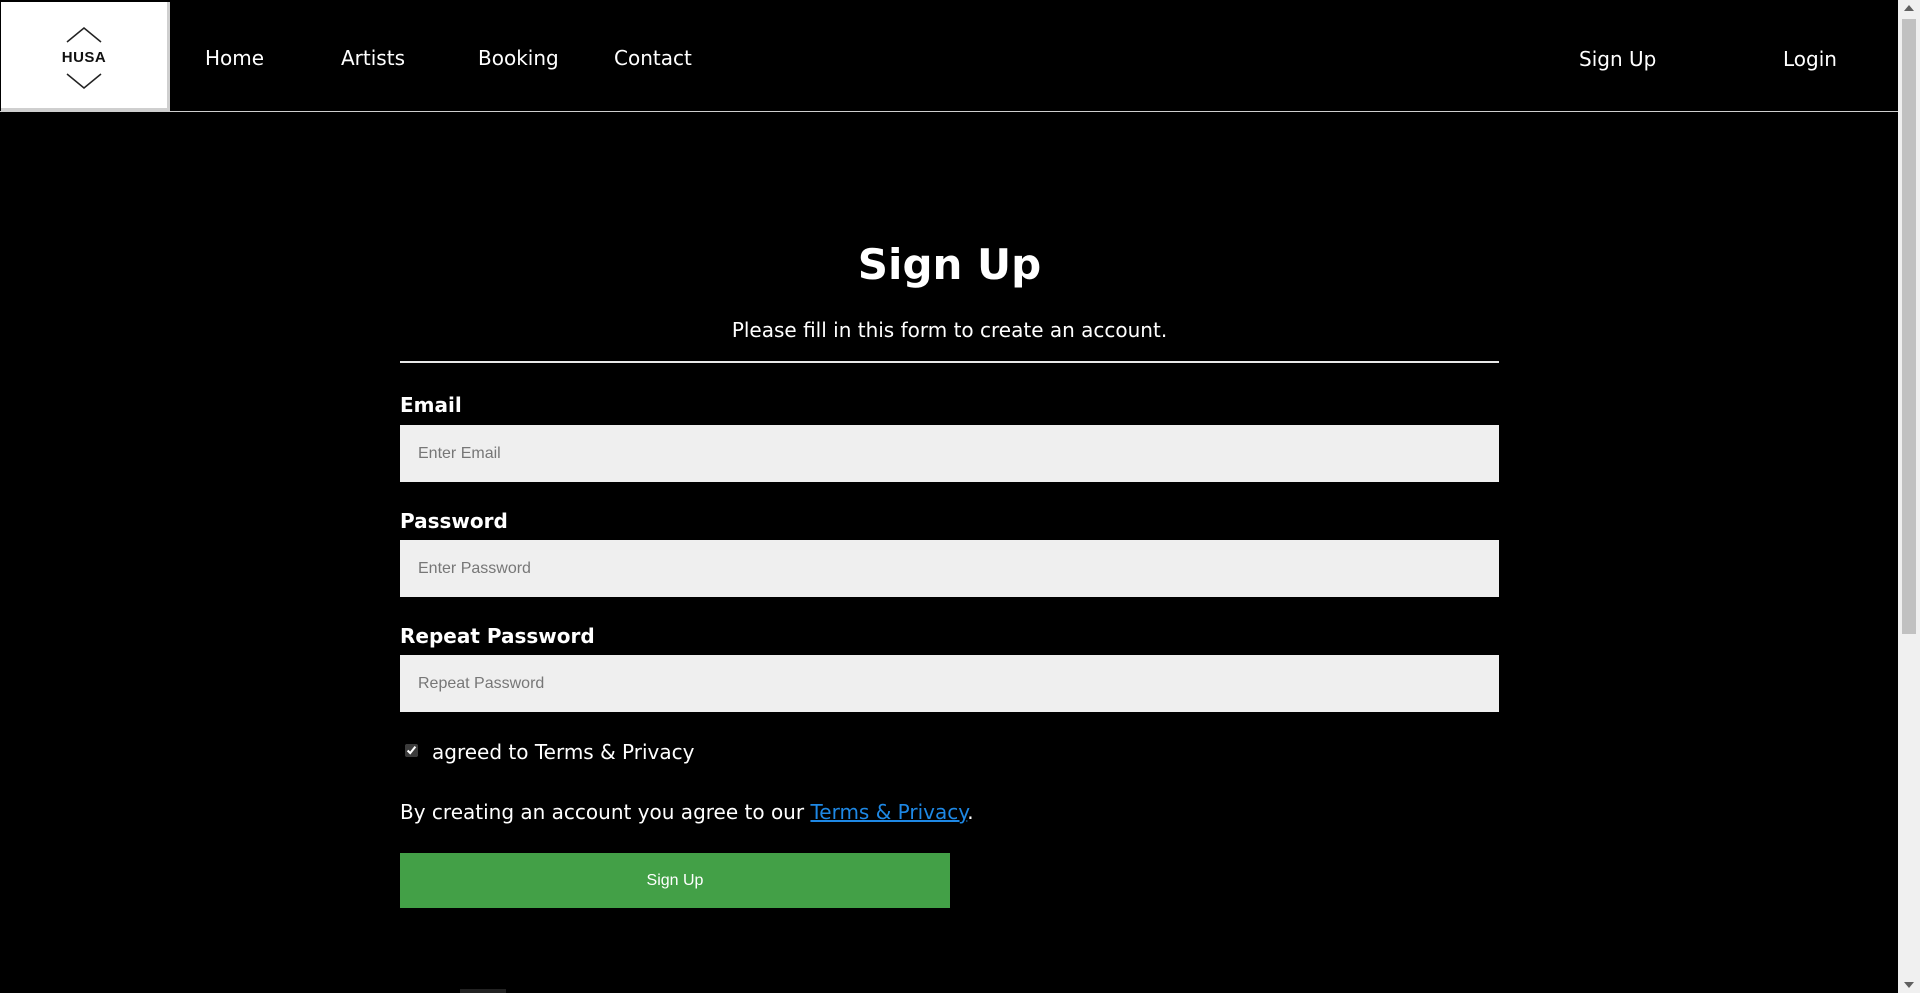 Image resolution: width=1920 pixels, height=993 pixels. What do you see at coordinates (949, 264) in the screenshot?
I see `form-title: Sign Up` at bounding box center [949, 264].